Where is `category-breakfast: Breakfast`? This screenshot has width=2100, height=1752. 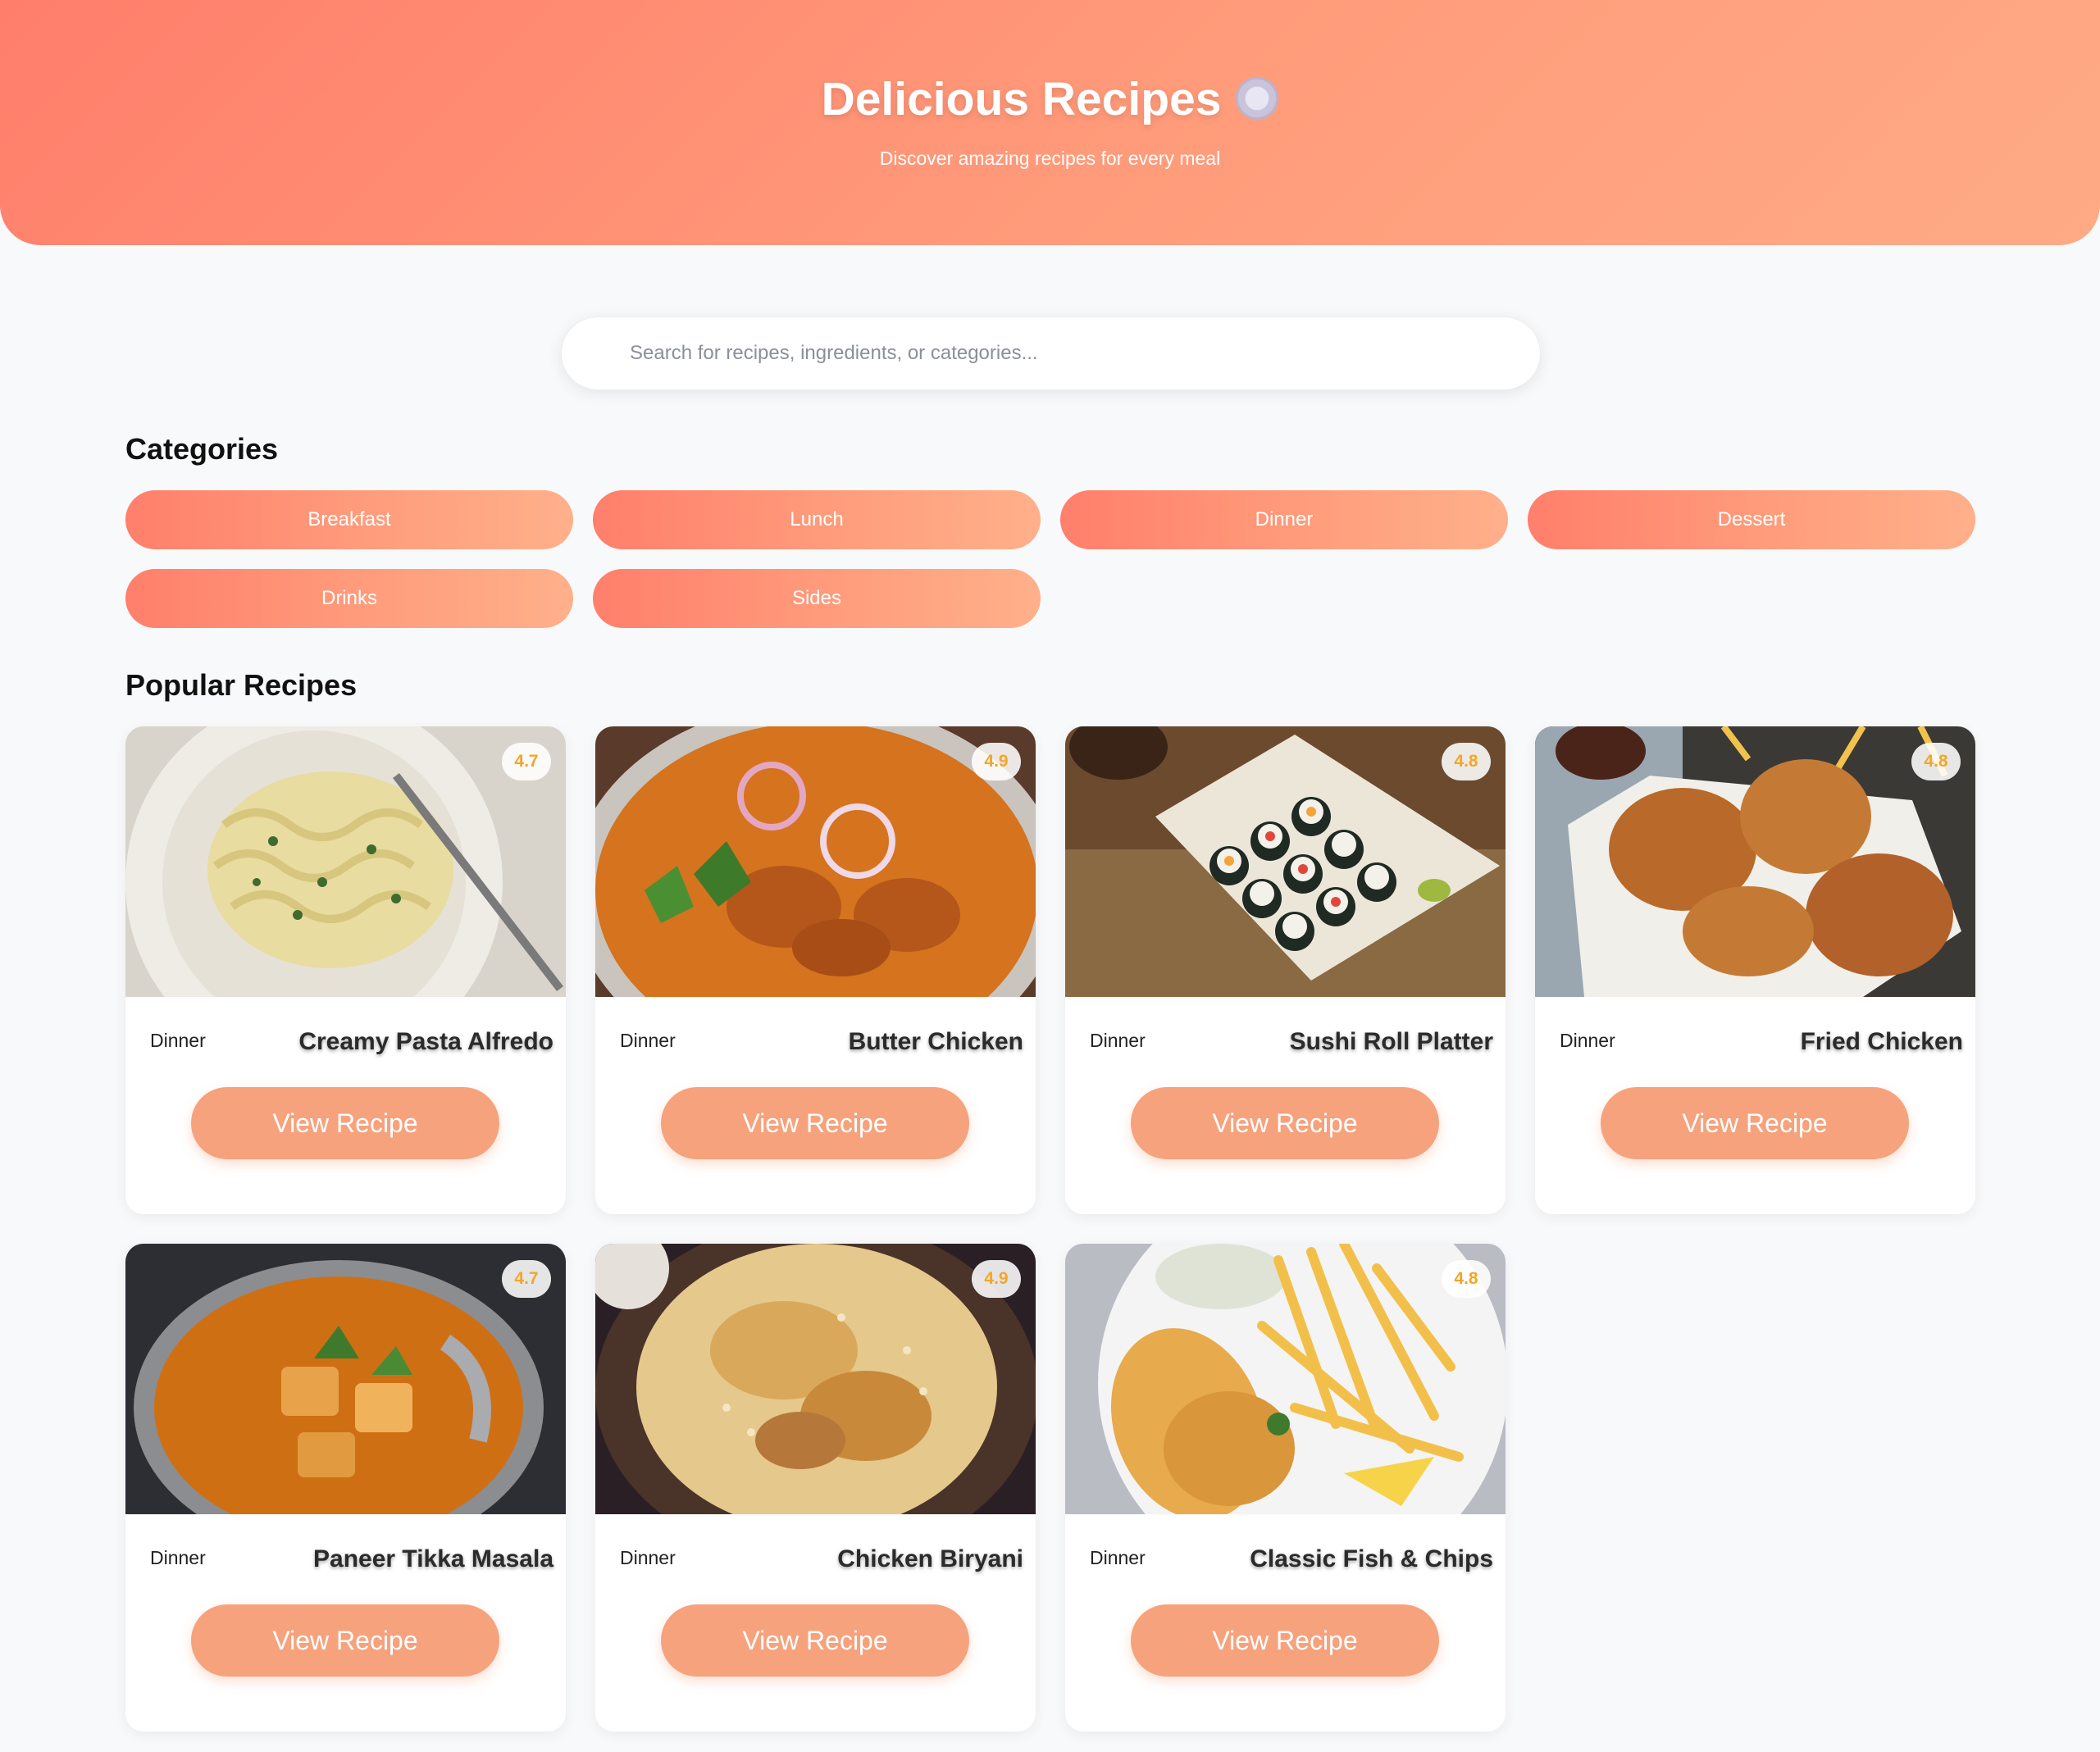
category-breakfast: Breakfast is located at coordinates (349, 519).